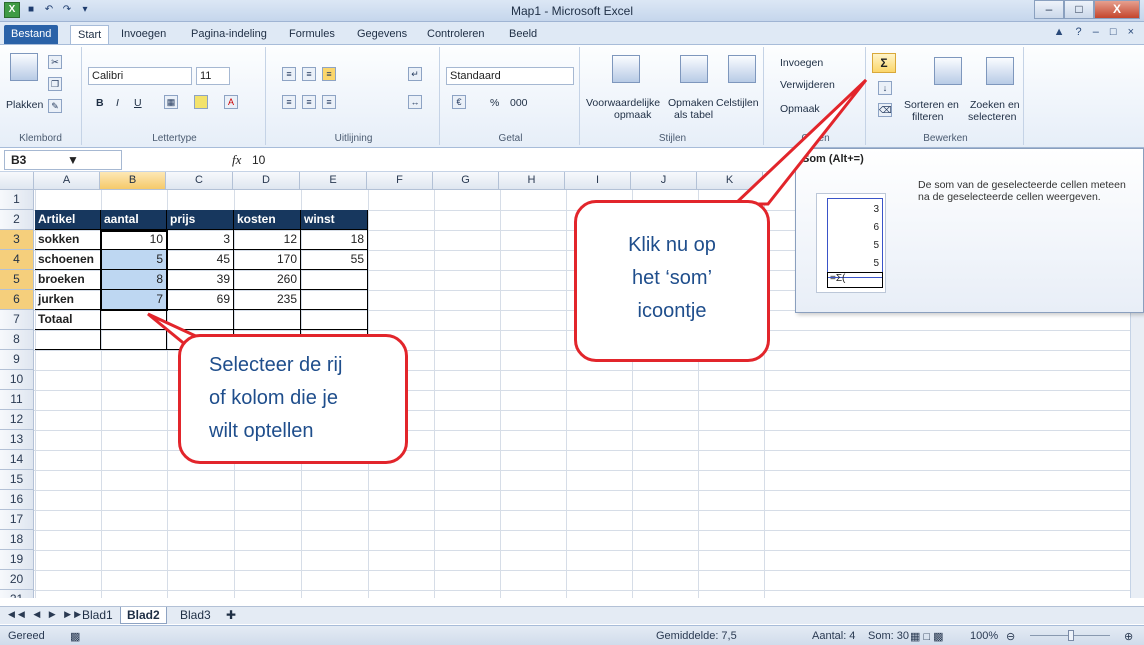 Image resolution: width=1144 pixels, height=645 pixels. I want to click on callout-line: of kolom die je, so click(273, 398).